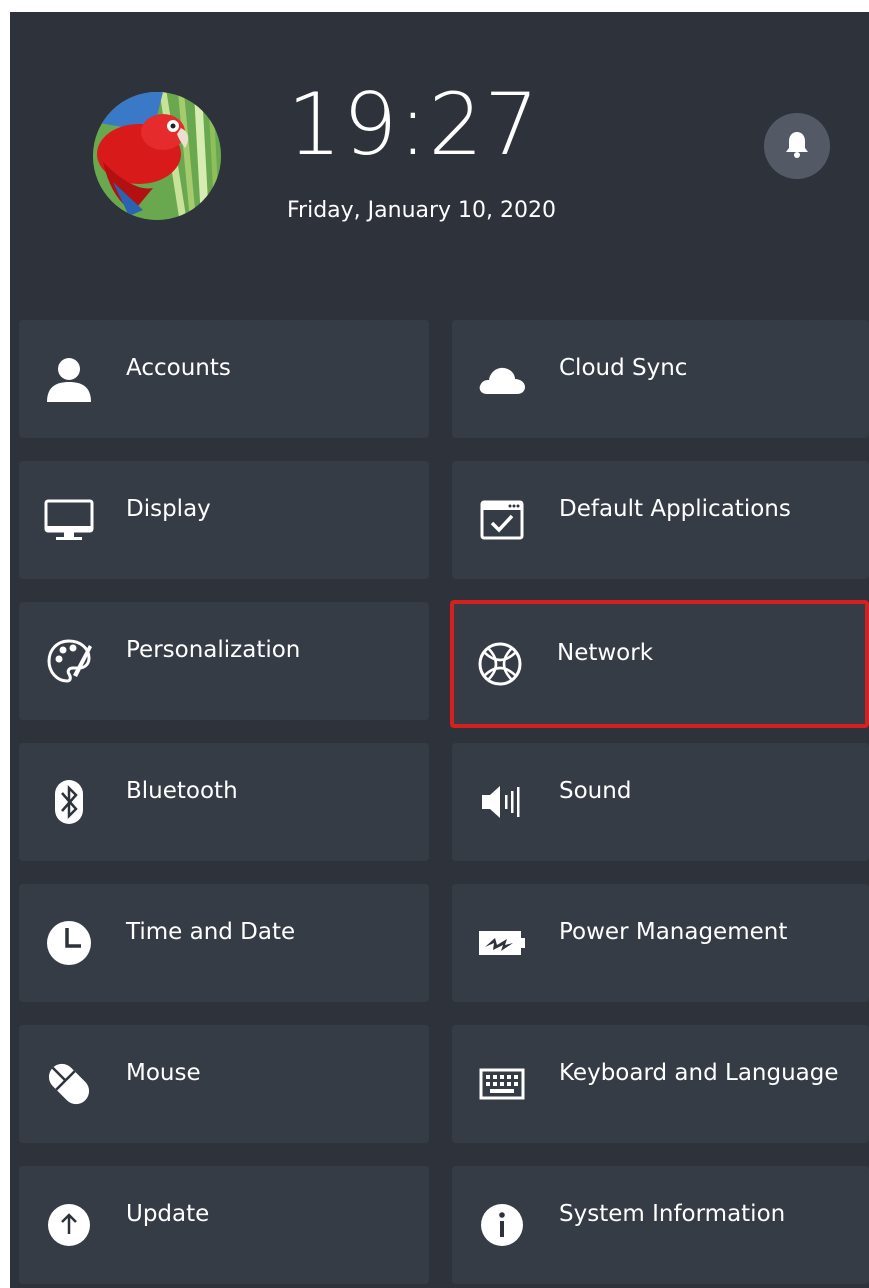  I want to click on setting-label: Personalization, so click(213, 650).